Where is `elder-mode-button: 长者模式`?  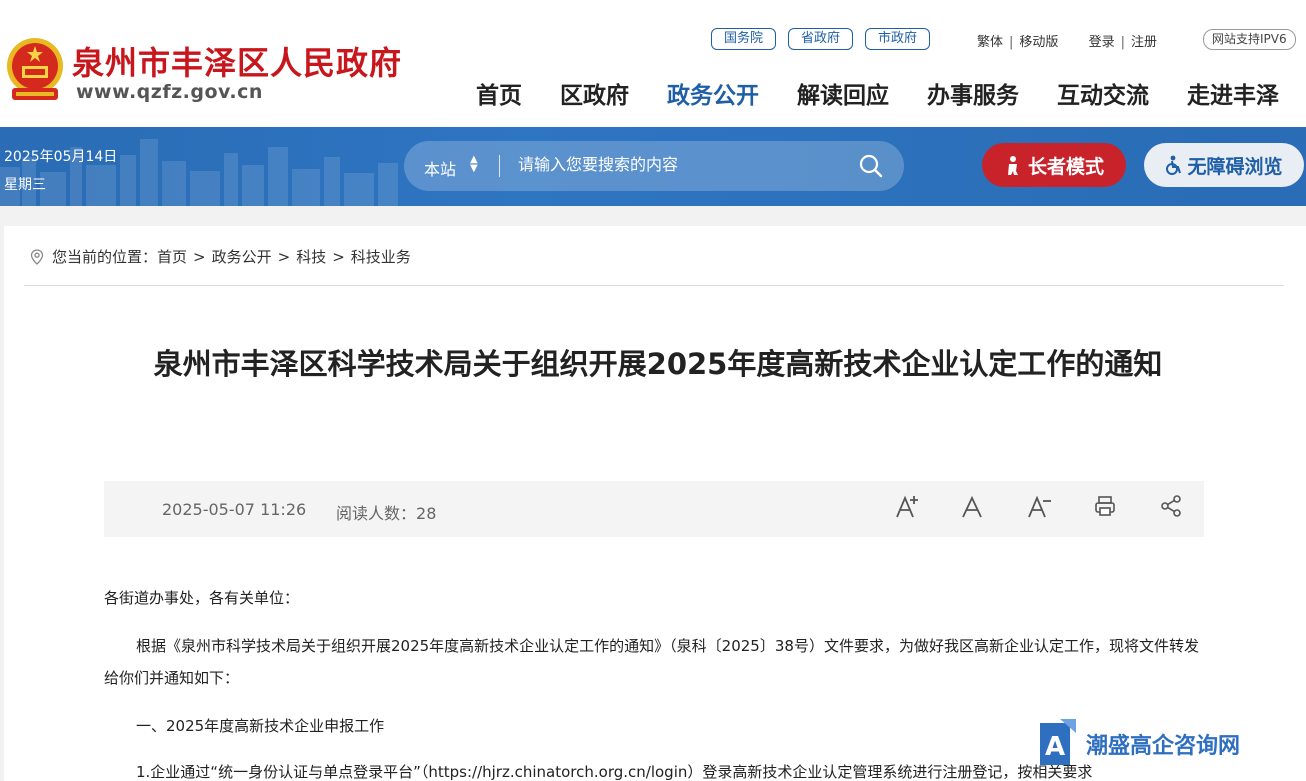
elder-mode-button: 长者模式 is located at coordinates (1054, 165).